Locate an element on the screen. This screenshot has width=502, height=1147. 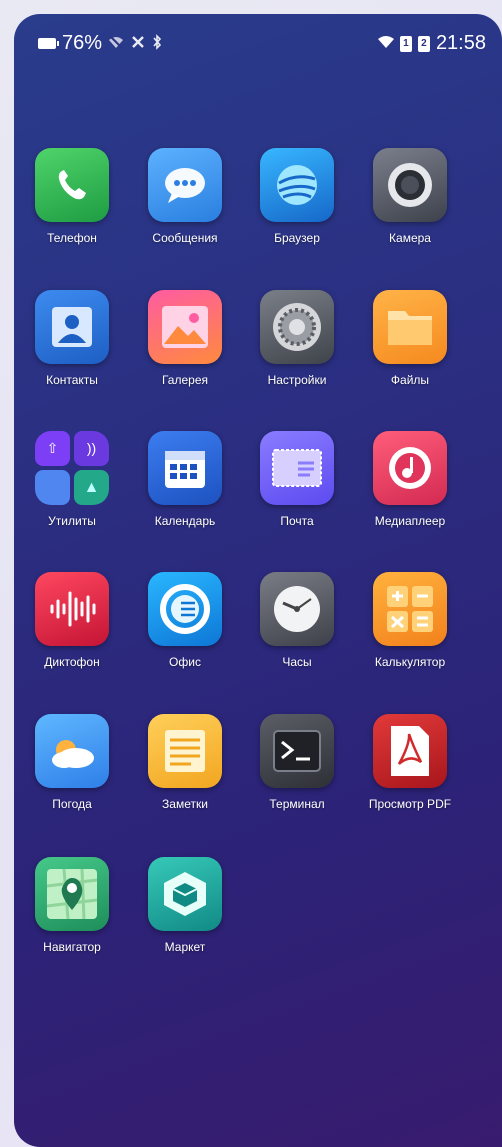
app-label: Телефон is located at coordinates (72, 238).